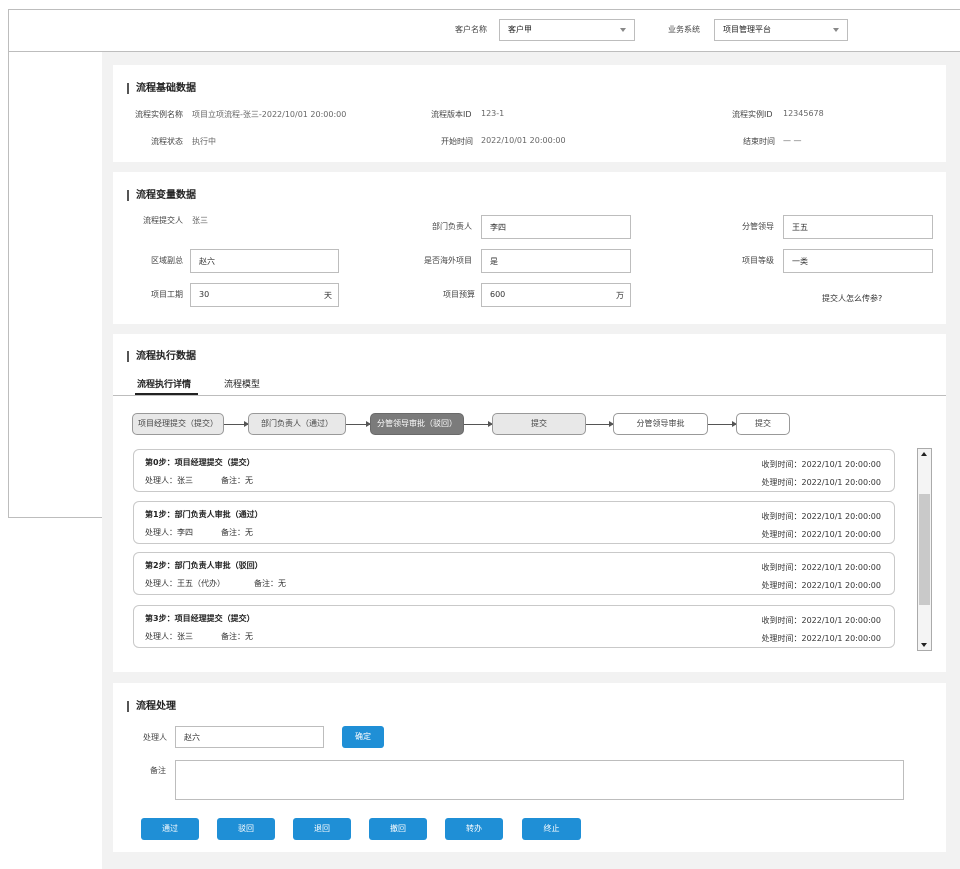 This screenshot has height=869, width=960. What do you see at coordinates (363, 737) in the screenshot?
I see `confirm-button: 确定` at bounding box center [363, 737].